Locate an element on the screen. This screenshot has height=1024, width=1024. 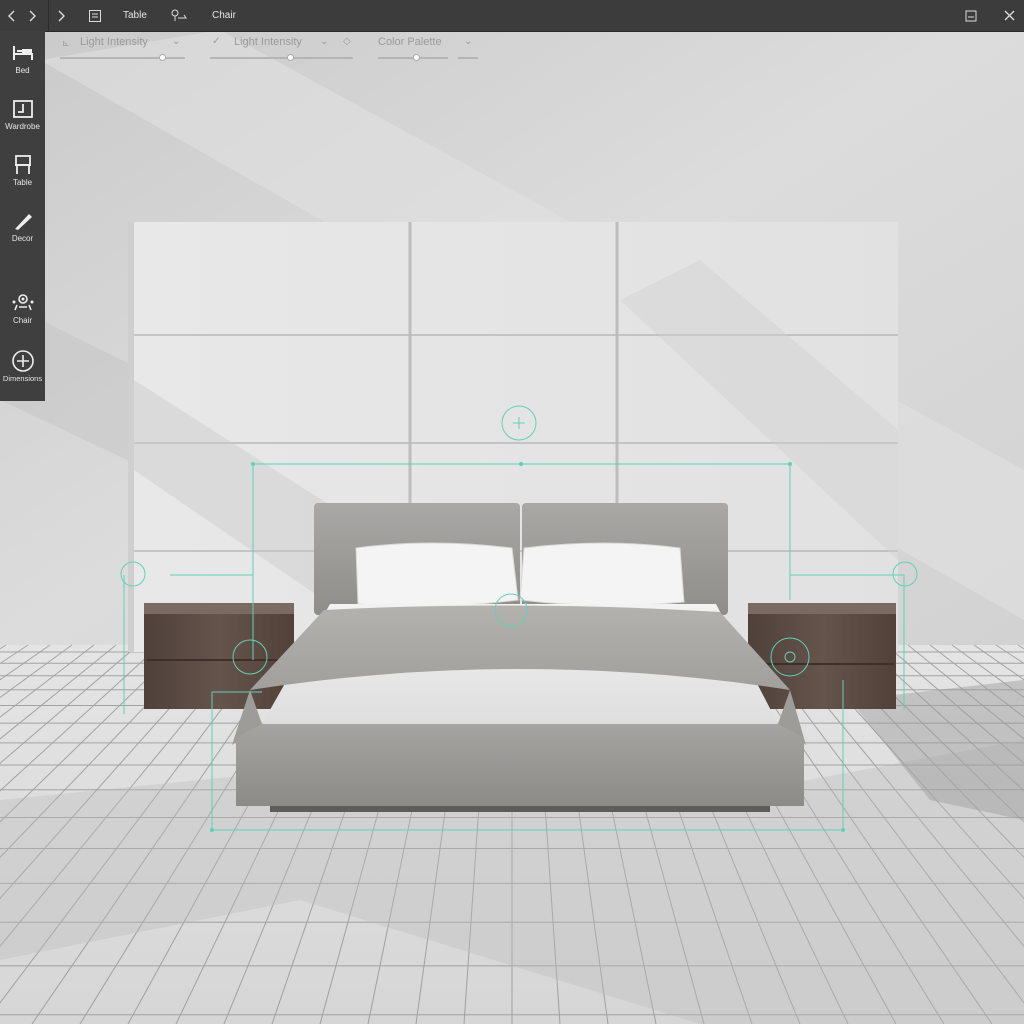
light-intensity-slider-2: ✓ Light Intensity ⌄ ◇ is located at coordinates (281, 49).